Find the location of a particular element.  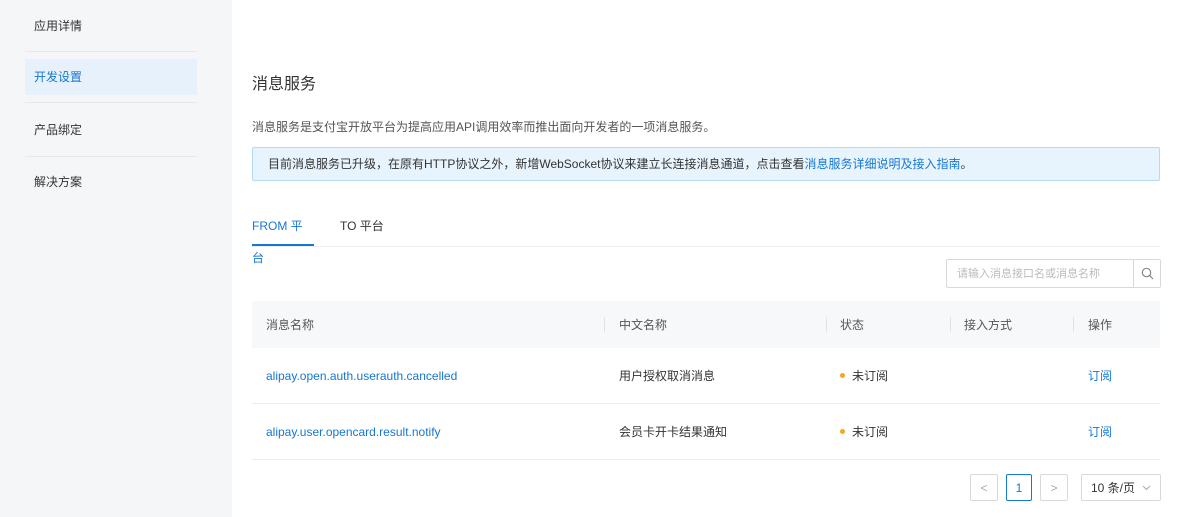

message-name-link: alipay.open.auth.userauth.cancelled is located at coordinates (361, 375).